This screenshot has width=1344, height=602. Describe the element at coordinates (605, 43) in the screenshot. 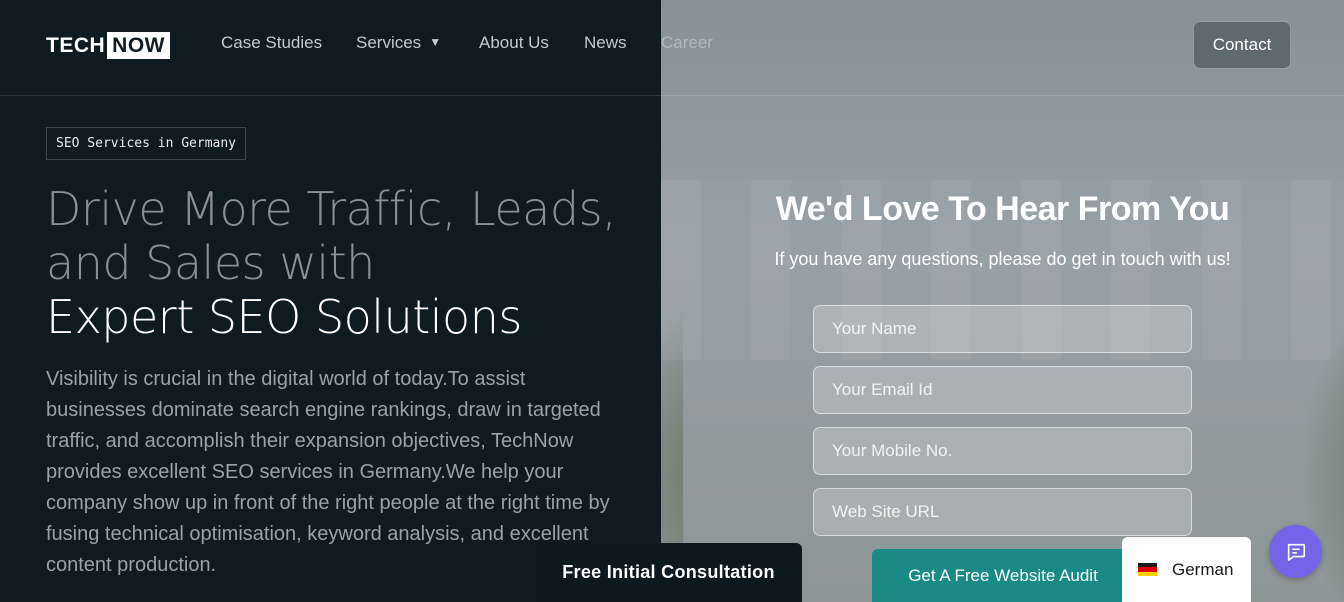

I see `nav-news: News` at that location.